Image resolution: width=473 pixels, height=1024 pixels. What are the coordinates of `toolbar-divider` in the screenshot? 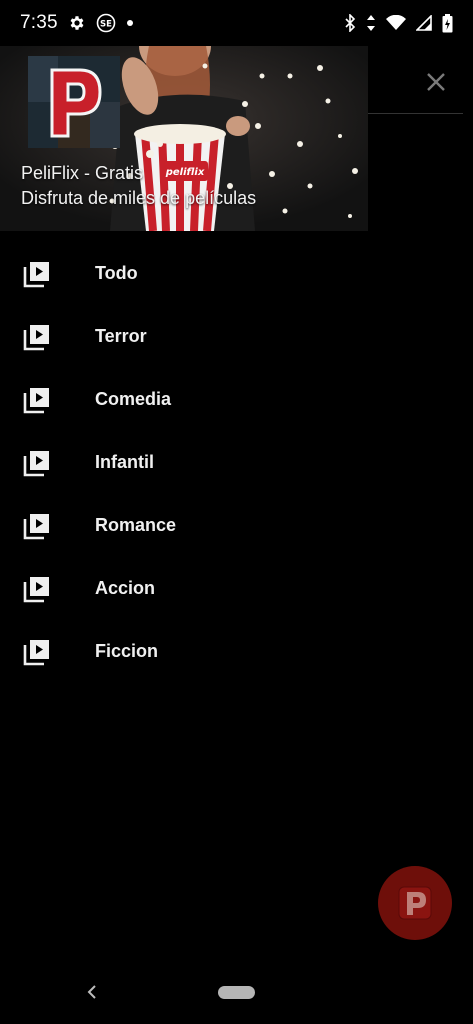 It's located at (415, 113).